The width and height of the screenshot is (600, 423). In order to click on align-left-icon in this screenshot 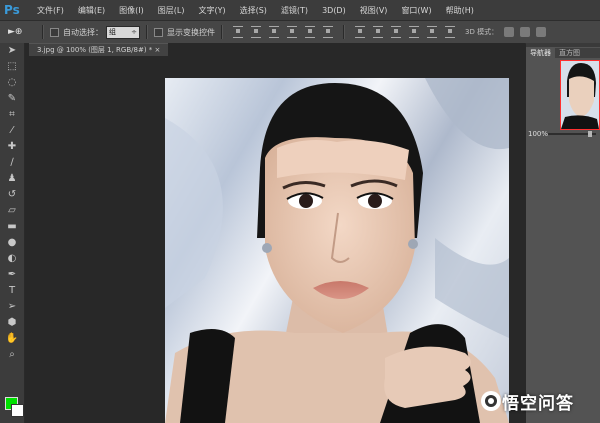, I will do `click(292, 32)`.